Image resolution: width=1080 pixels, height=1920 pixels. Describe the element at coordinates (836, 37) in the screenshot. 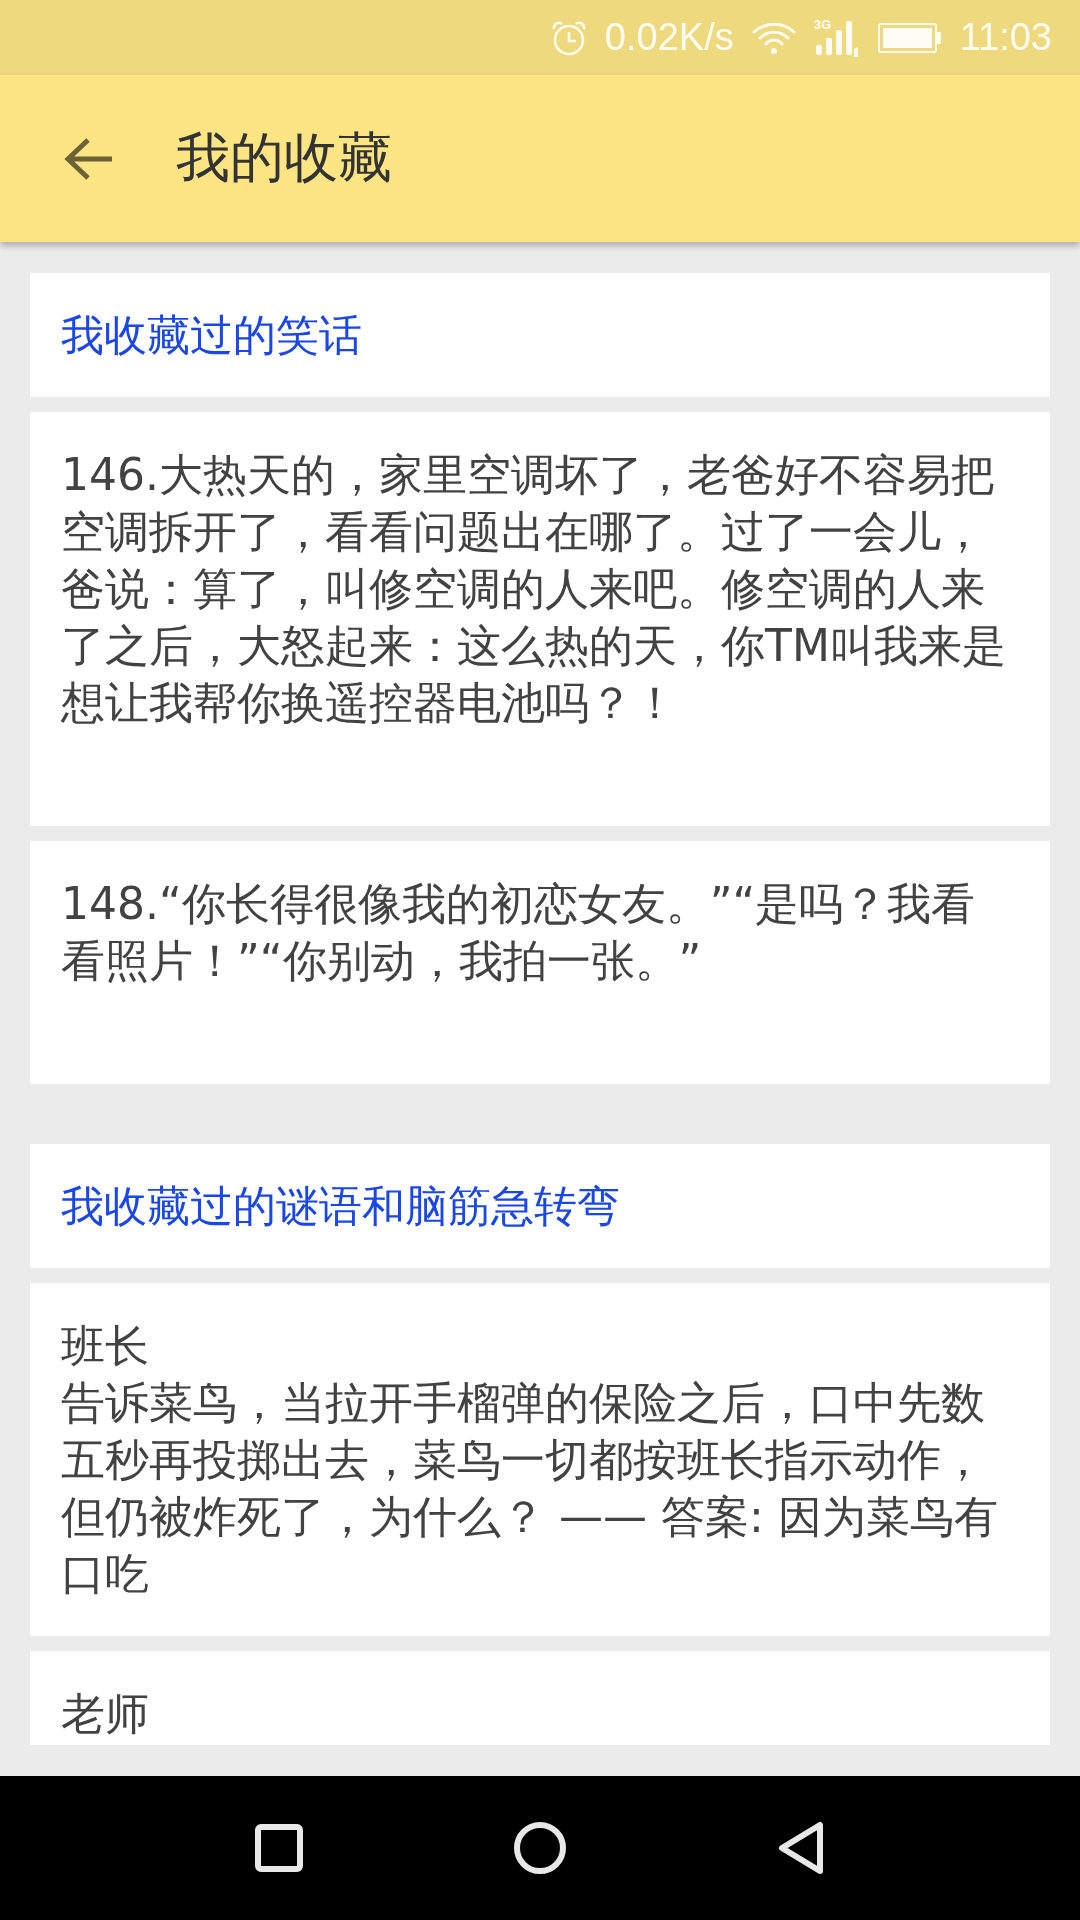

I see `signal-icon` at that location.